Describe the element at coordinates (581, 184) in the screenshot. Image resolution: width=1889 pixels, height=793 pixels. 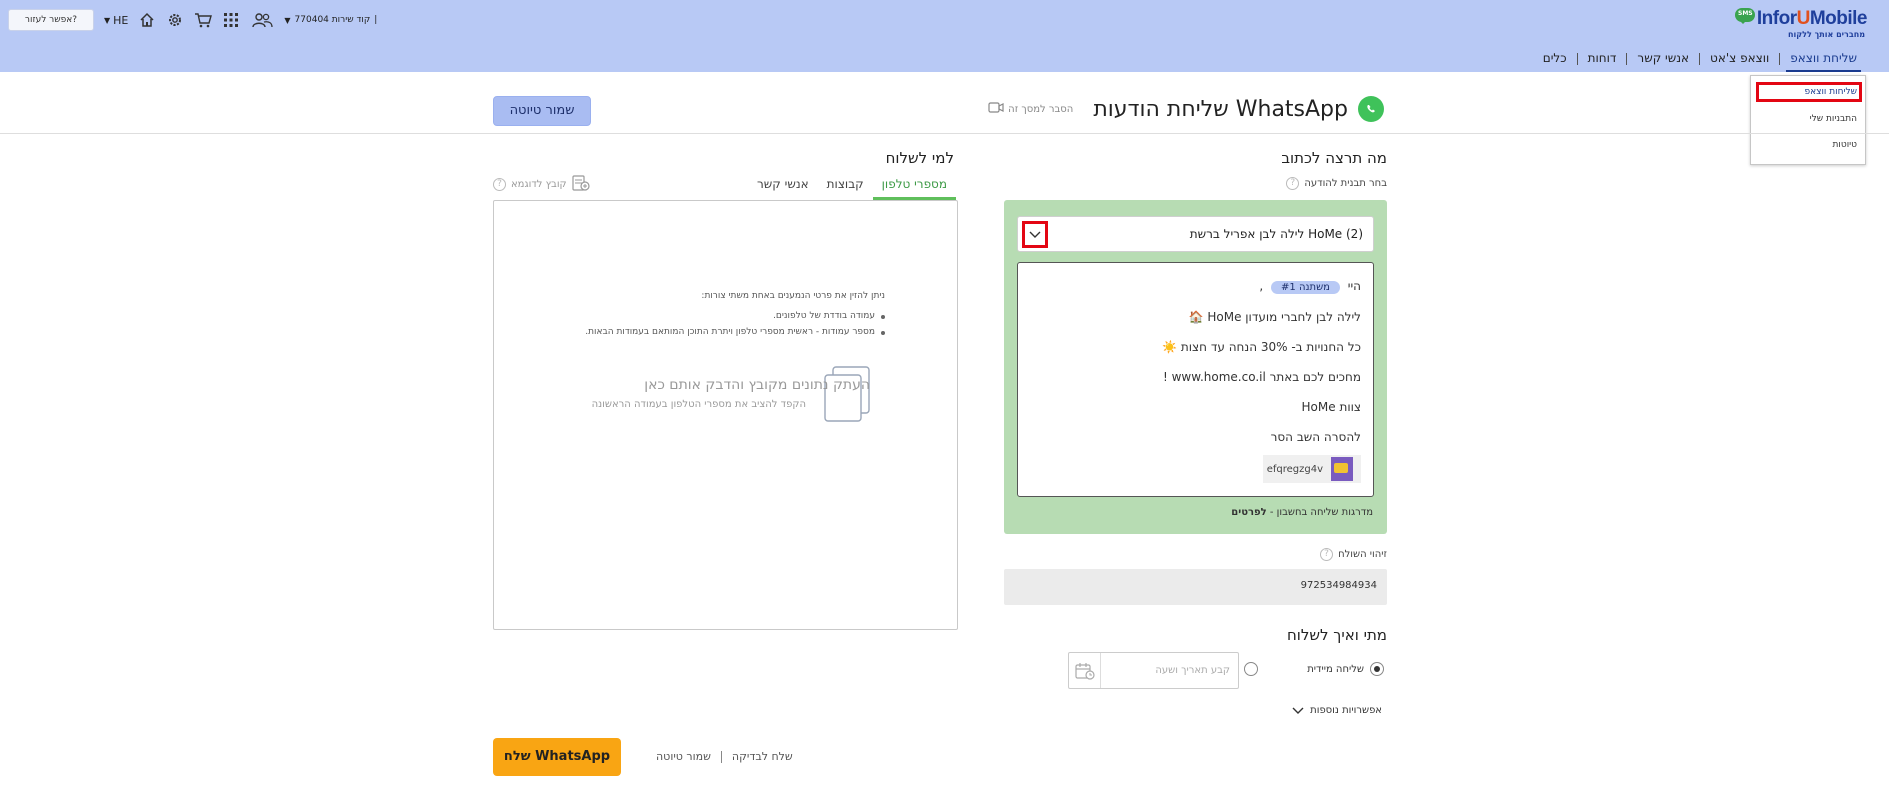
I see `spreadsheet-icon` at that location.